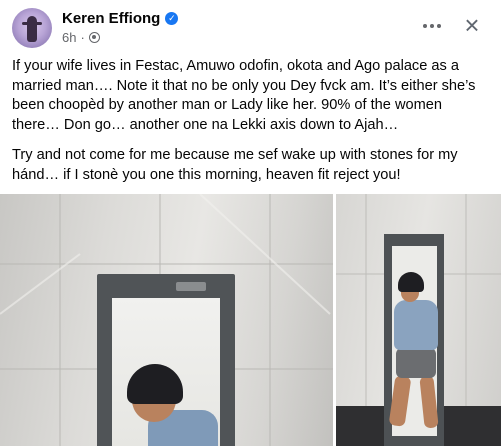 Image resolution: width=501 pixels, height=446 pixels. What do you see at coordinates (191, 286) in the screenshot?
I see `door-closer` at bounding box center [191, 286].